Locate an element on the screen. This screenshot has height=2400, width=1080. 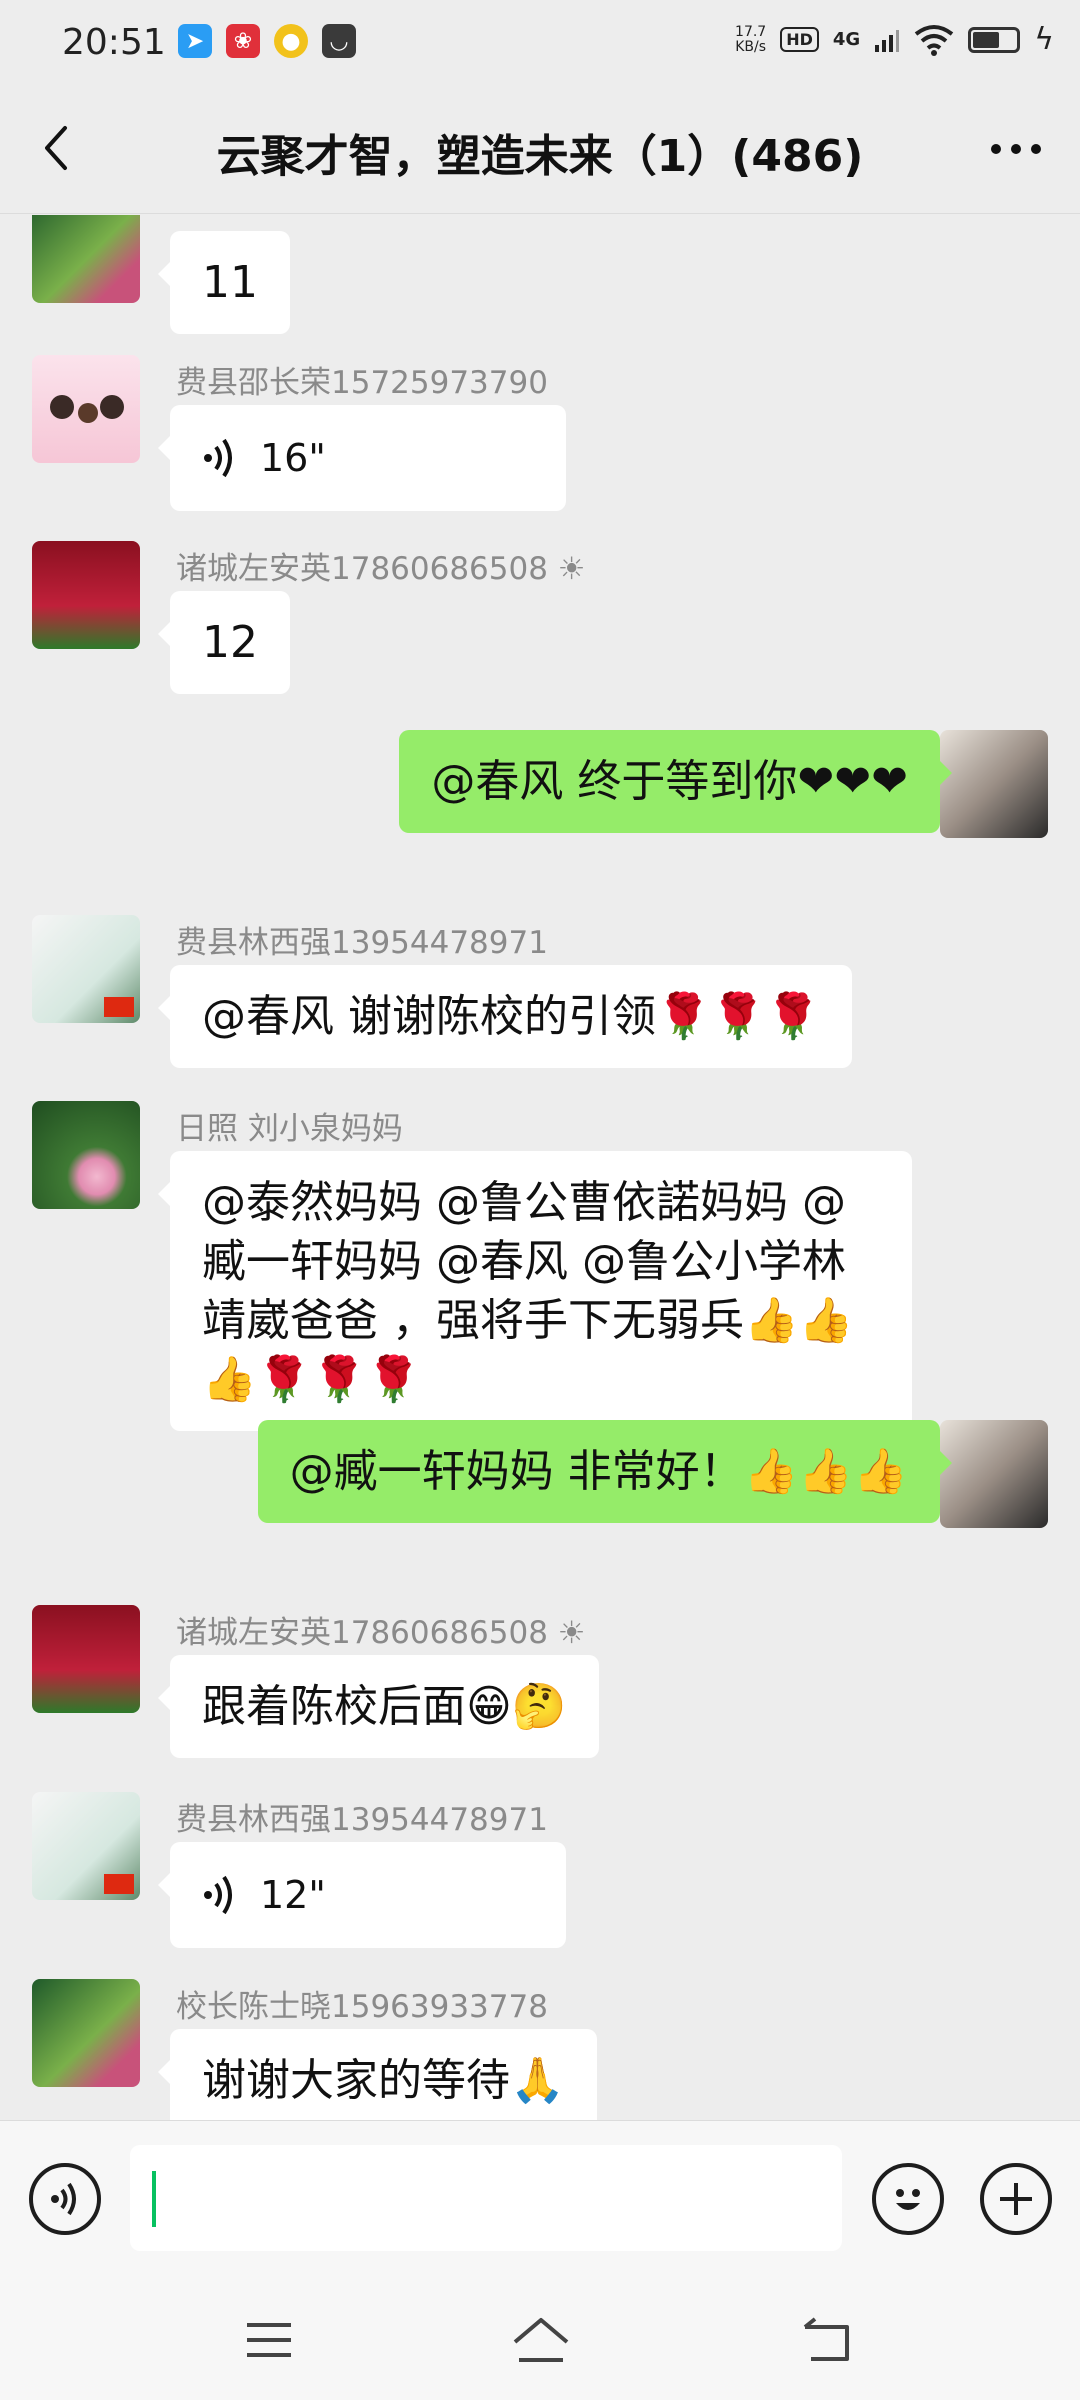
more-icon is located at coordinates (1016, 149).